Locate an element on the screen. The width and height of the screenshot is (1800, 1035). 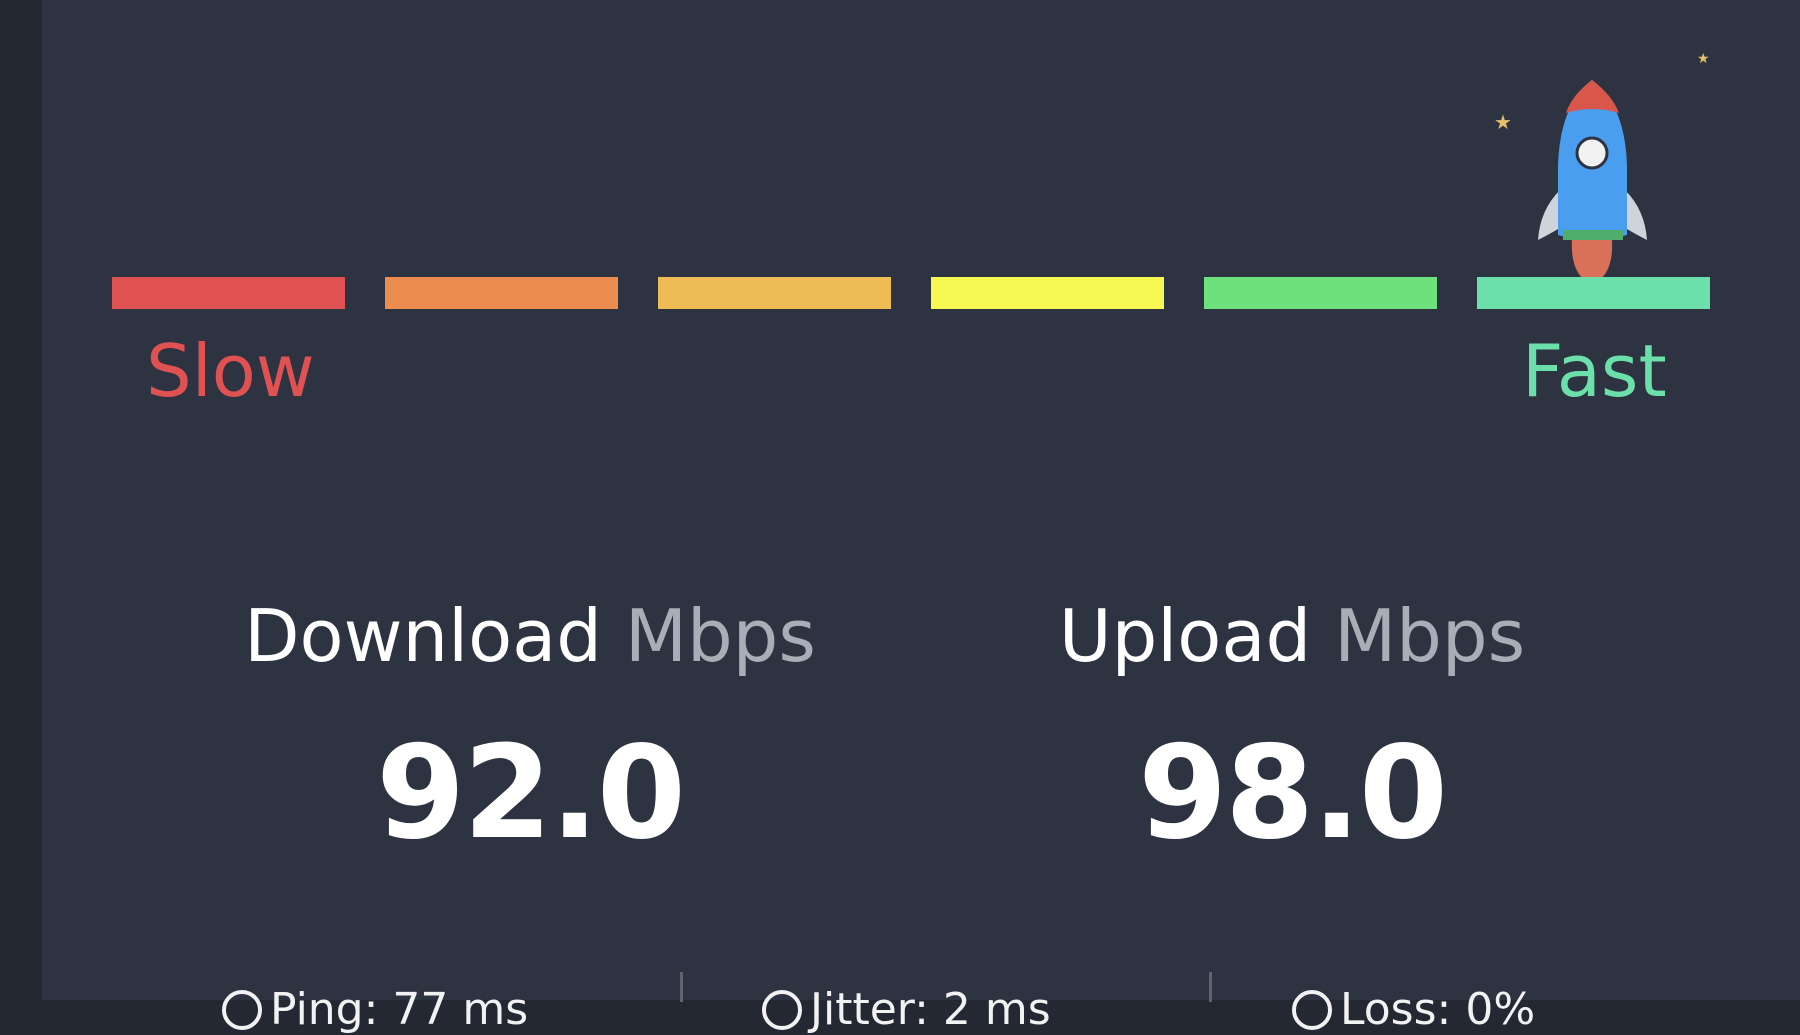
jitter-stat: Jitter: 2 ms is located at coordinates (906, 1009).